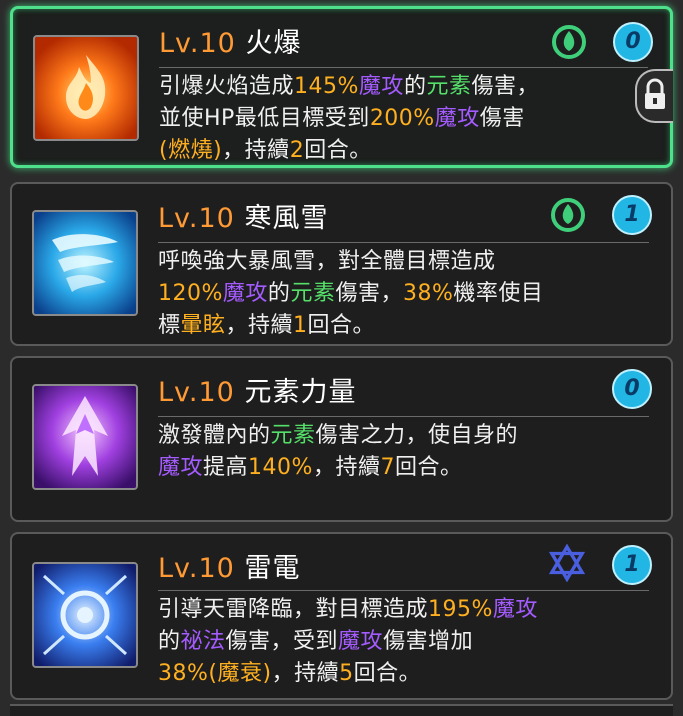 The width and height of the screenshot is (683, 716). I want to click on desc-line: 激發體內的元素傷害之力，使自身的, so click(404, 436).